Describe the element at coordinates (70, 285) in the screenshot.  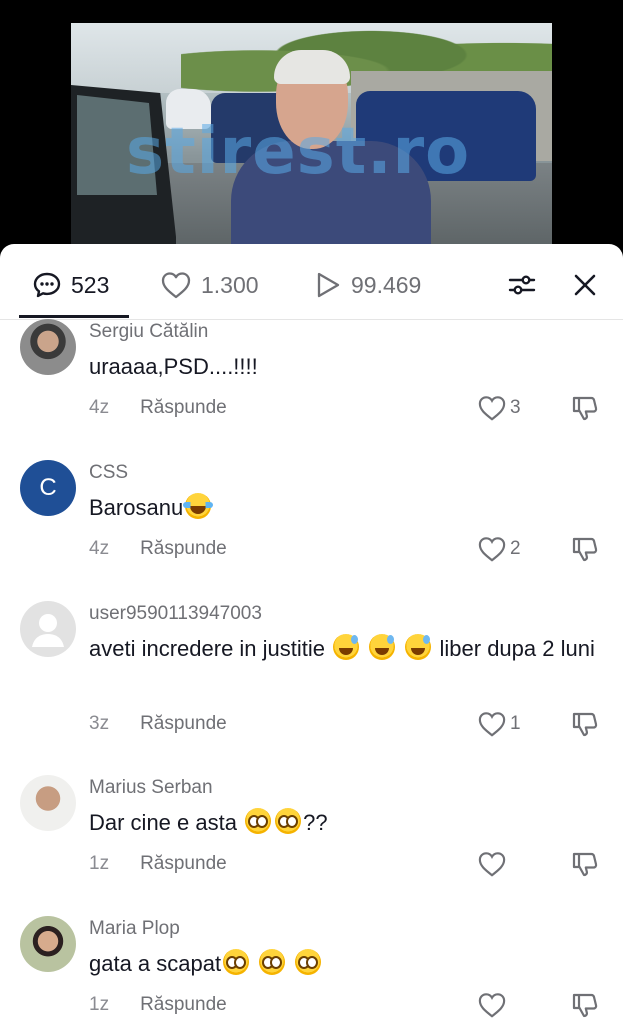
I see `tab-comments: 523` at that location.